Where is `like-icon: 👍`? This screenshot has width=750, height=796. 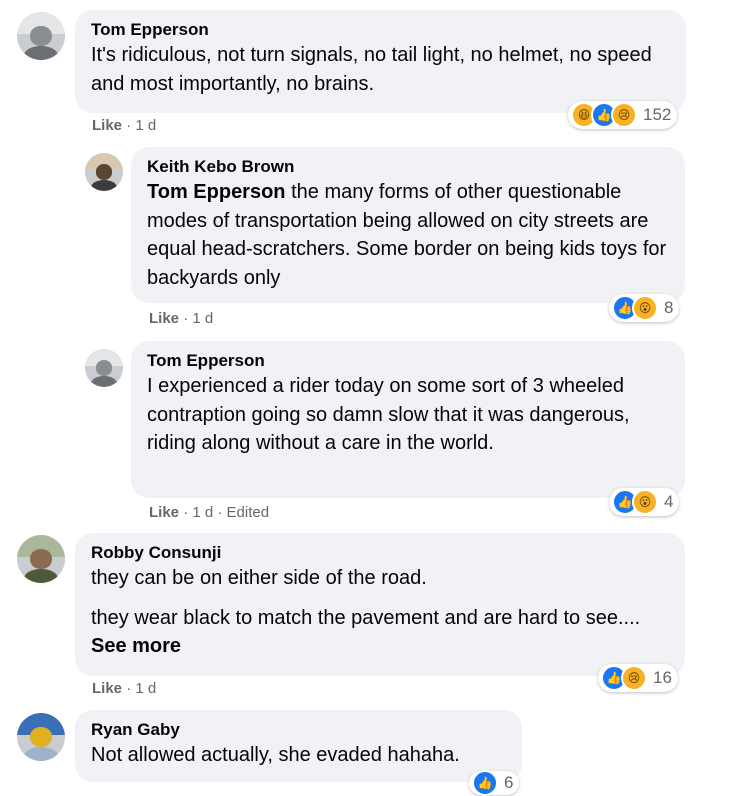 like-icon: 👍 is located at coordinates (485, 783).